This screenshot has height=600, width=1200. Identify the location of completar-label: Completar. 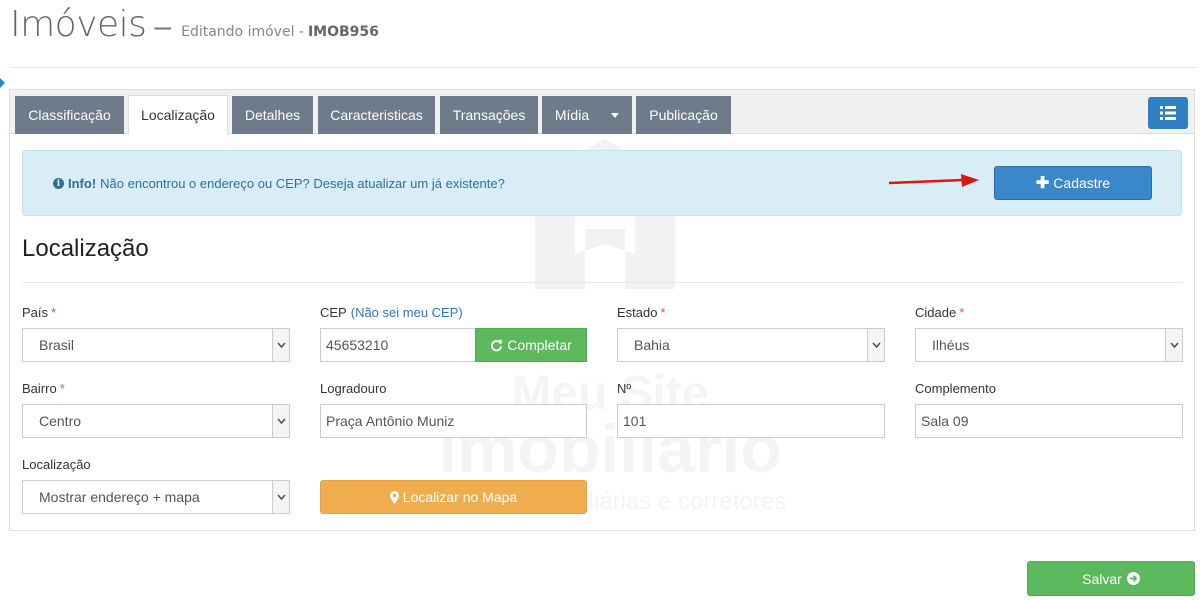
(539, 345).